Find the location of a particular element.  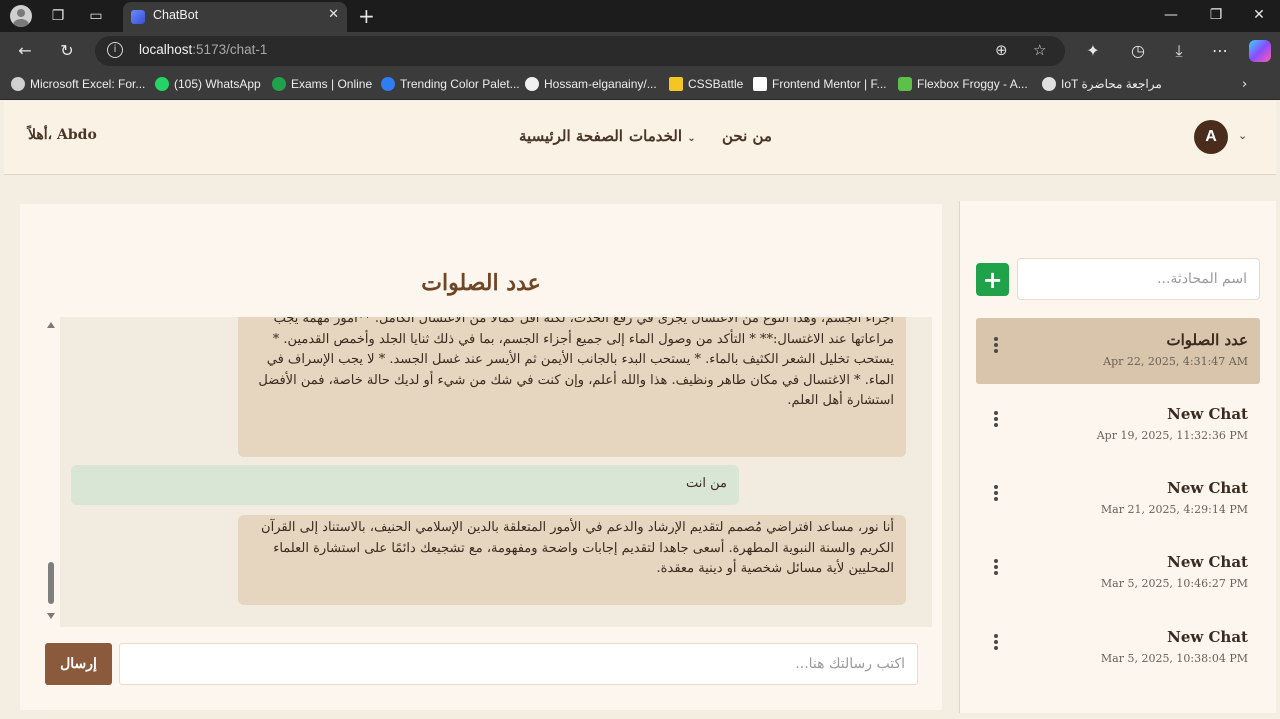

scroll-up-arrow-icon is located at coordinates (51, 325).